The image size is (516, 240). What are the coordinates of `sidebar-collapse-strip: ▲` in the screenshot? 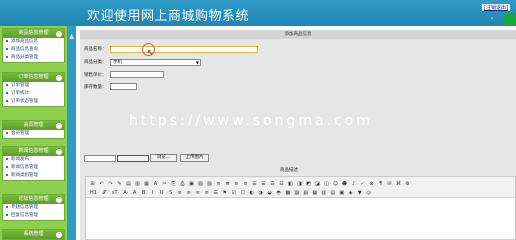 It's located at (71, 133).